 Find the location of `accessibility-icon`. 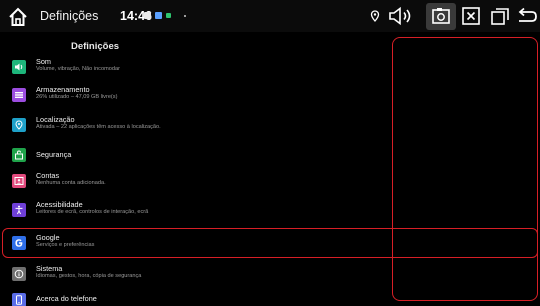

accessibility-icon is located at coordinates (19, 210).